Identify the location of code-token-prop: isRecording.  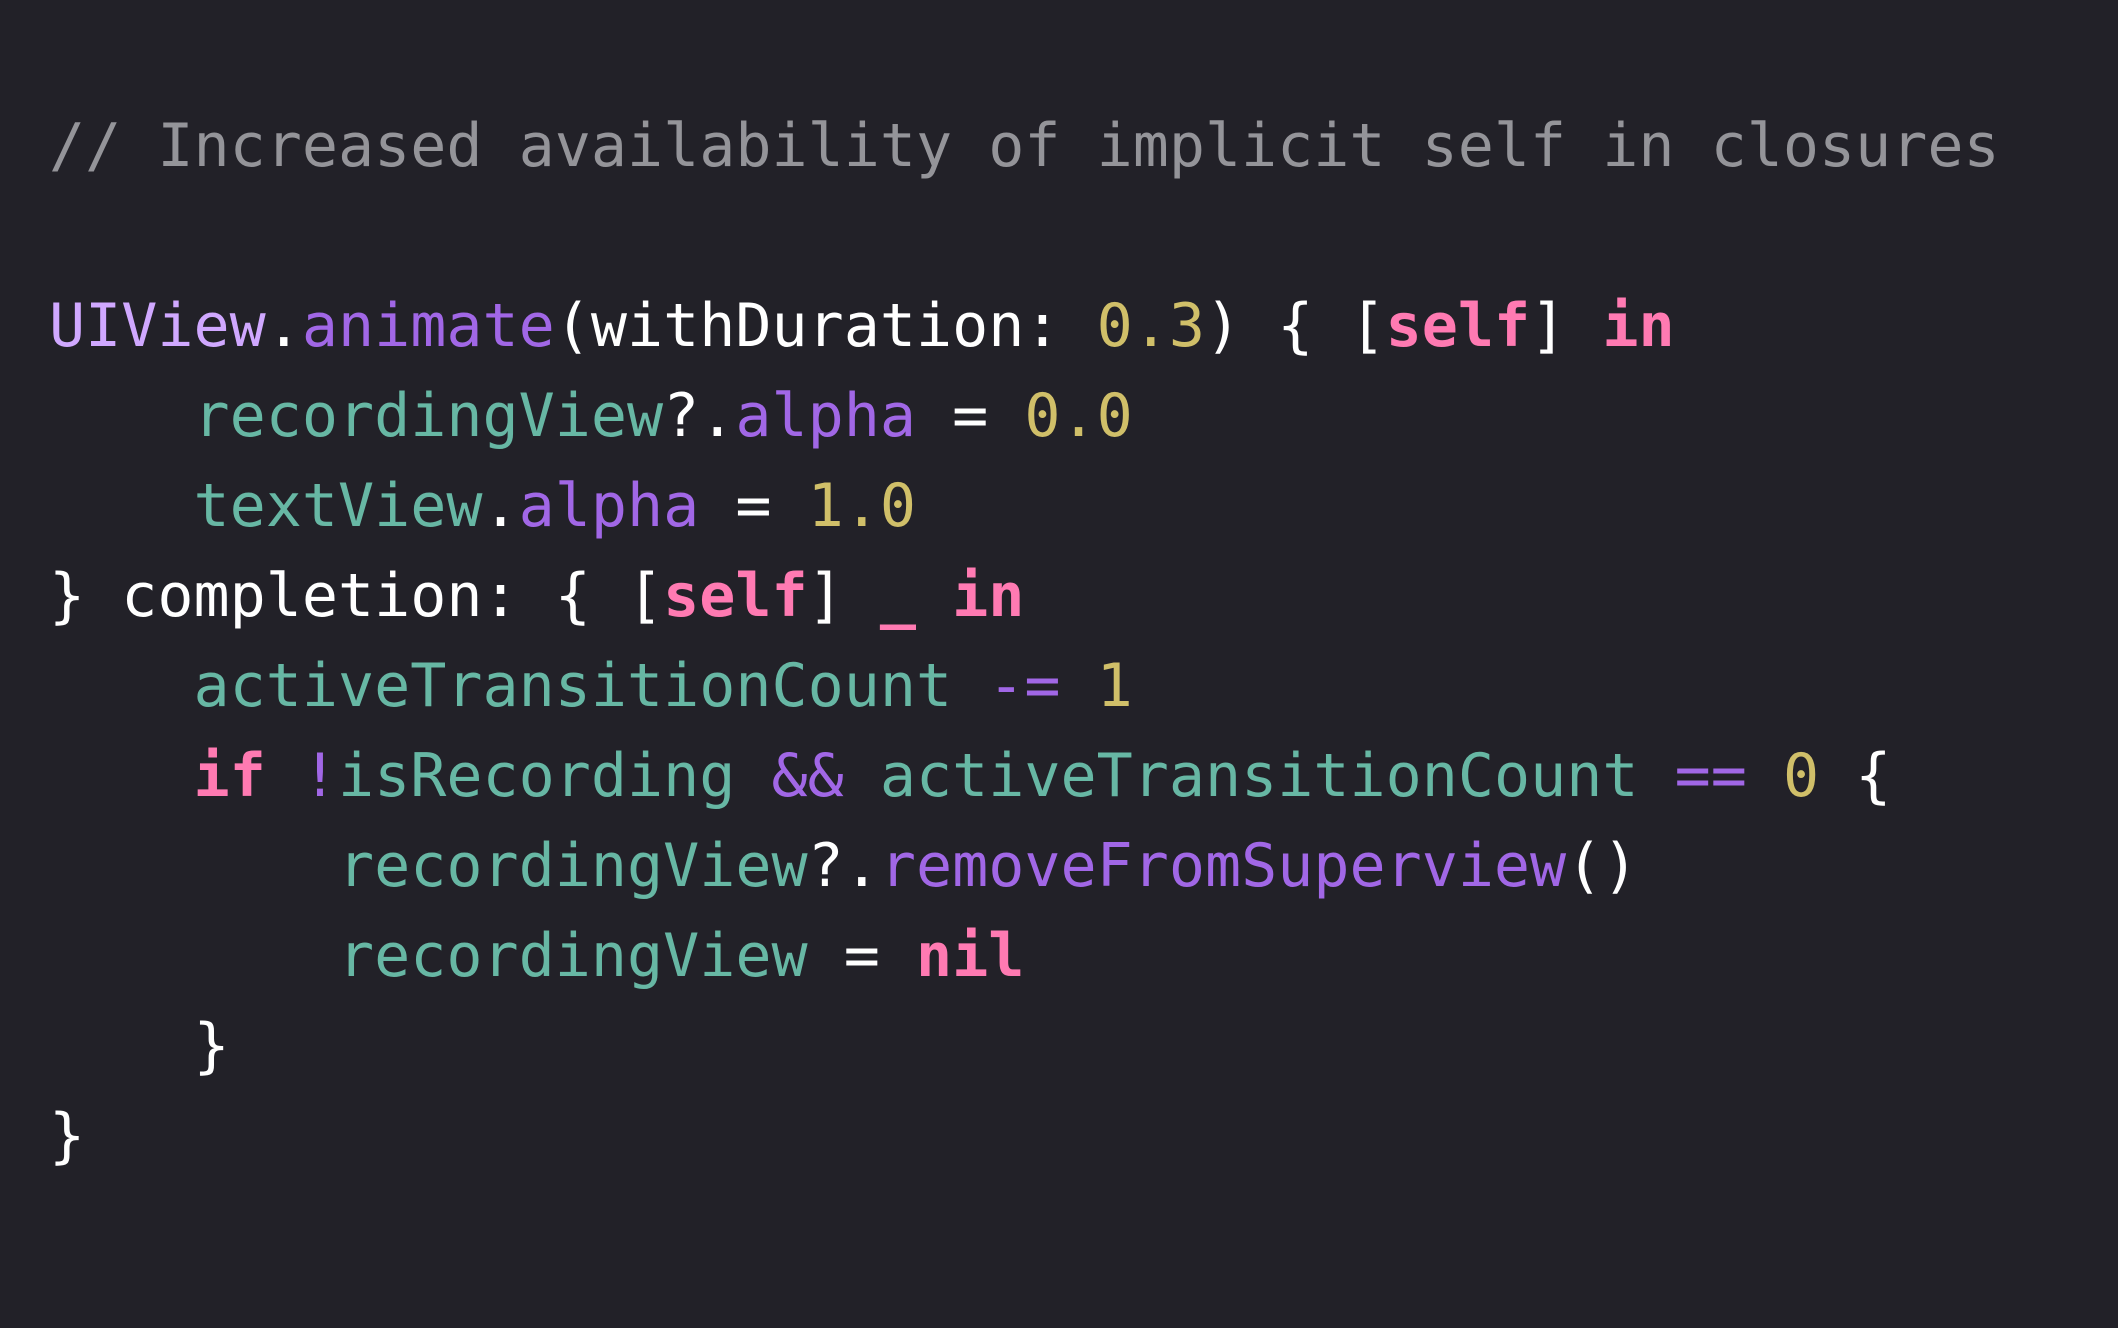
(537, 776).